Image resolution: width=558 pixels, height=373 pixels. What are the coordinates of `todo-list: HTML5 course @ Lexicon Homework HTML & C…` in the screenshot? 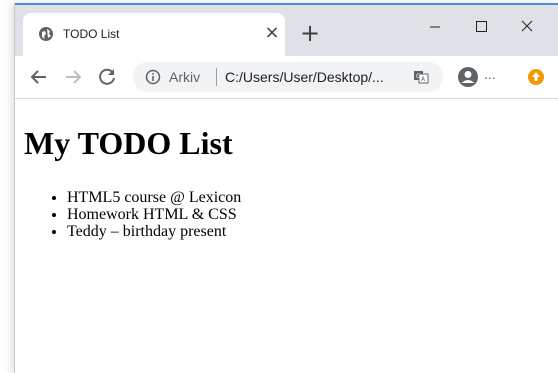 It's located at (134, 214).